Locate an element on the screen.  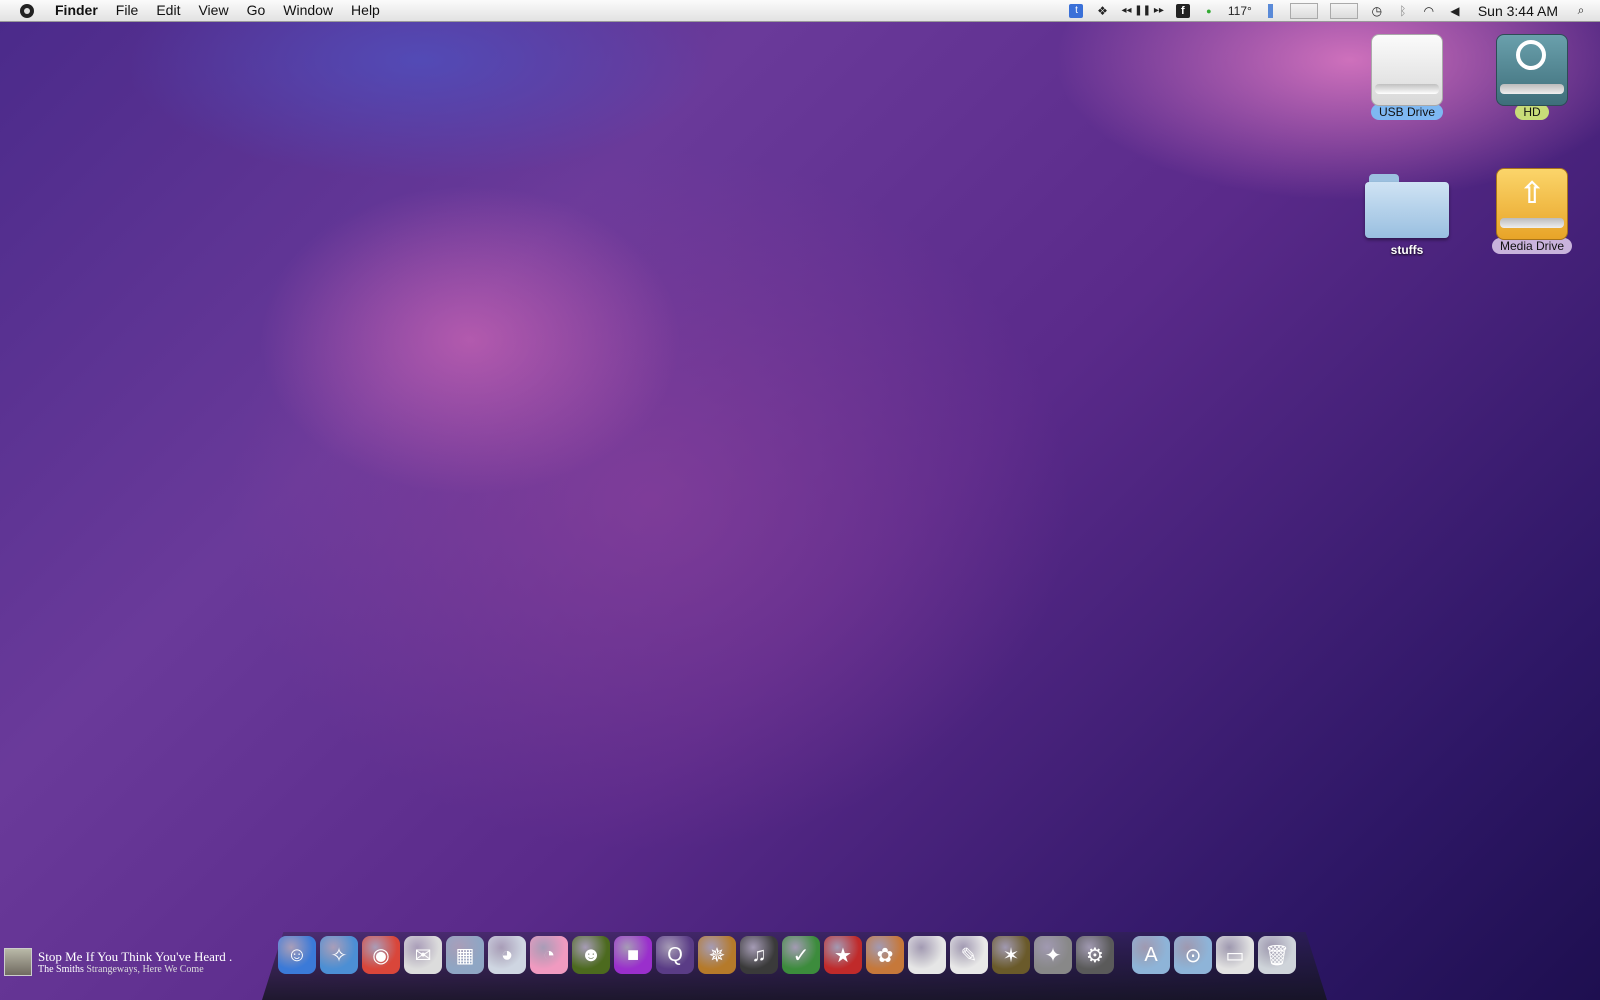
usb-drive-icon is located at coordinates (1407, 68).